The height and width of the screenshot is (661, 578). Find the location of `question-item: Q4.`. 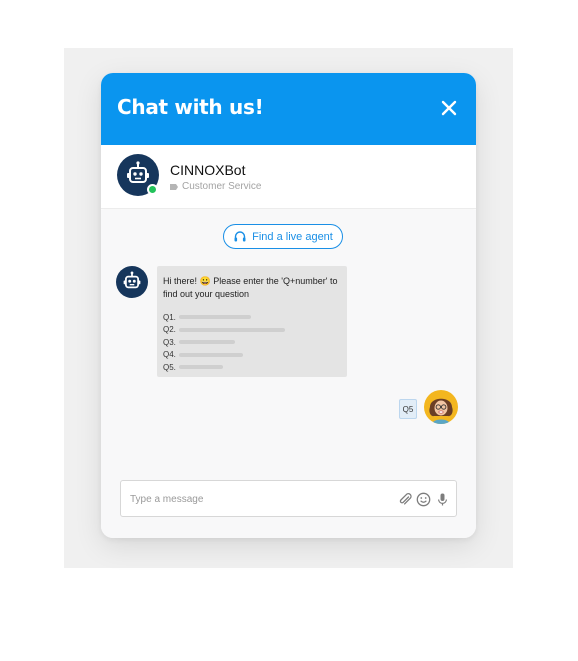

question-item: Q4. is located at coordinates (252, 355).